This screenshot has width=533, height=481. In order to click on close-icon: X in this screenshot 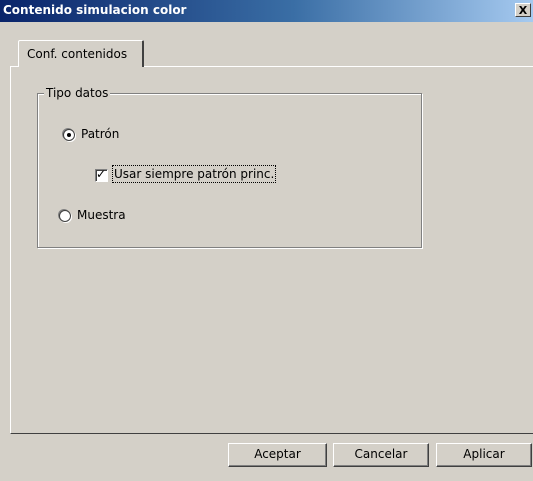, I will do `click(523, 10)`.